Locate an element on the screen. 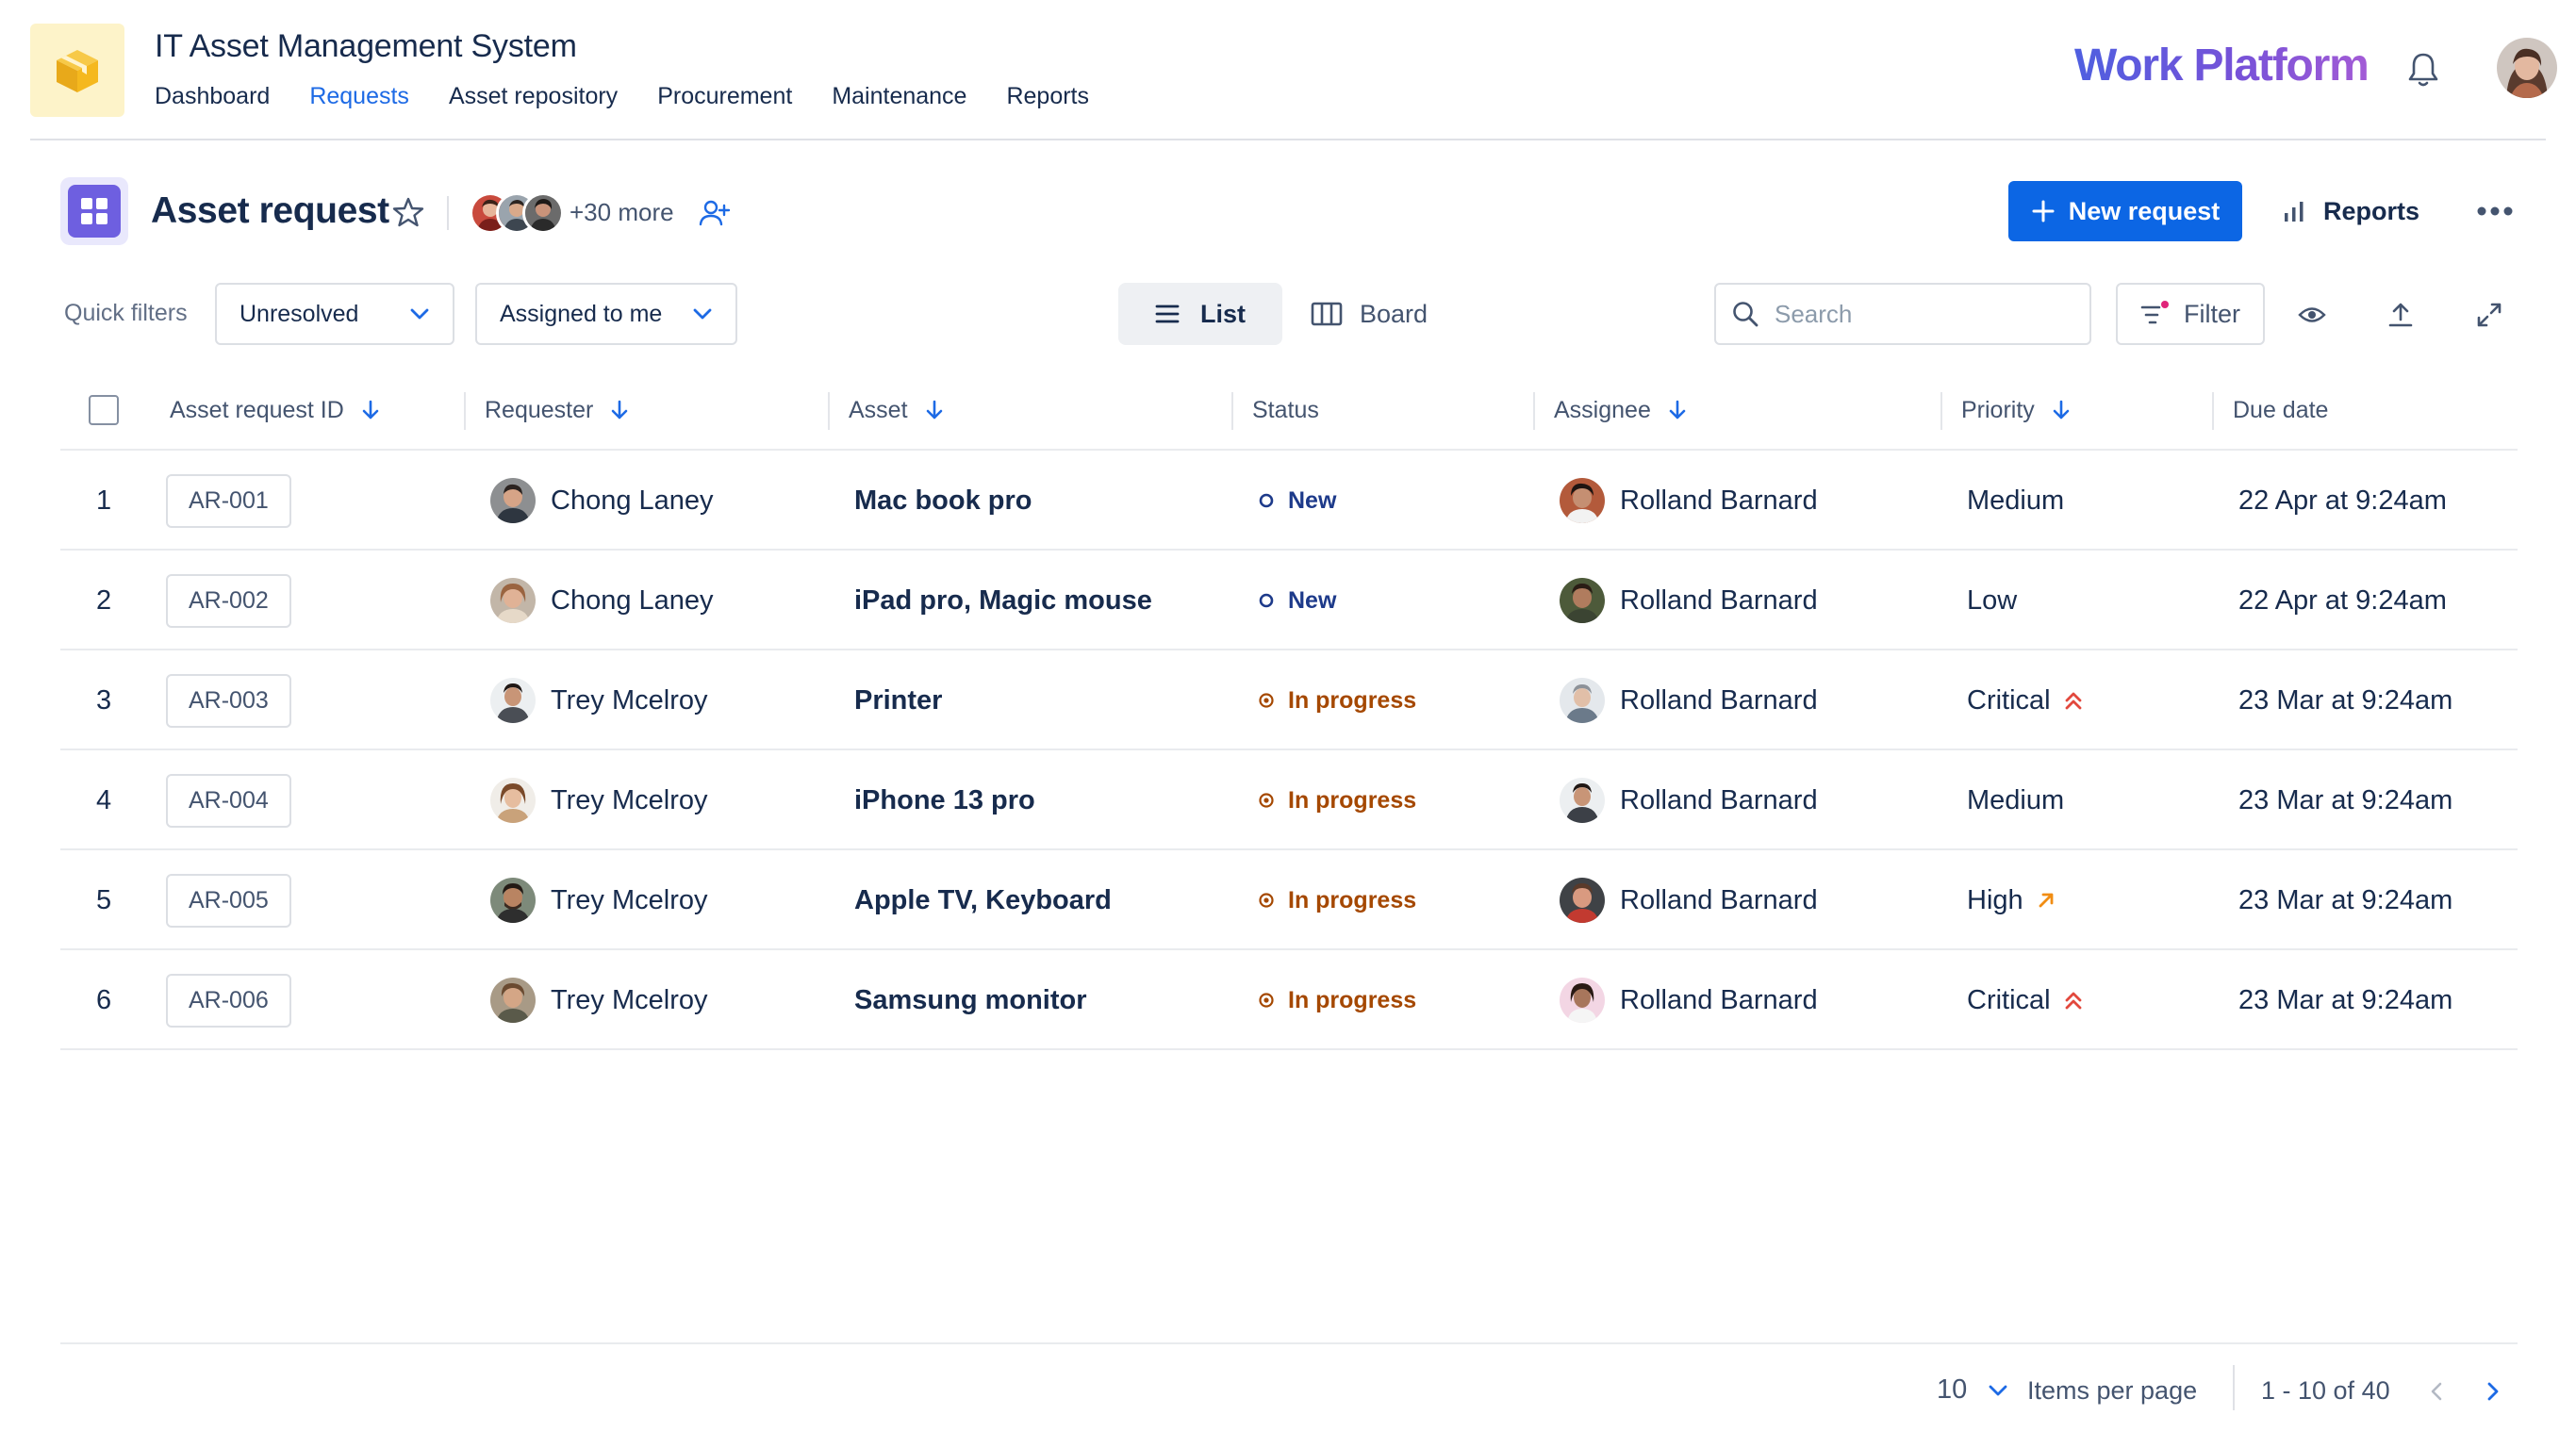 This screenshot has height=1448, width=2576. request-id-tag: AR-003 is located at coordinates (228, 700).